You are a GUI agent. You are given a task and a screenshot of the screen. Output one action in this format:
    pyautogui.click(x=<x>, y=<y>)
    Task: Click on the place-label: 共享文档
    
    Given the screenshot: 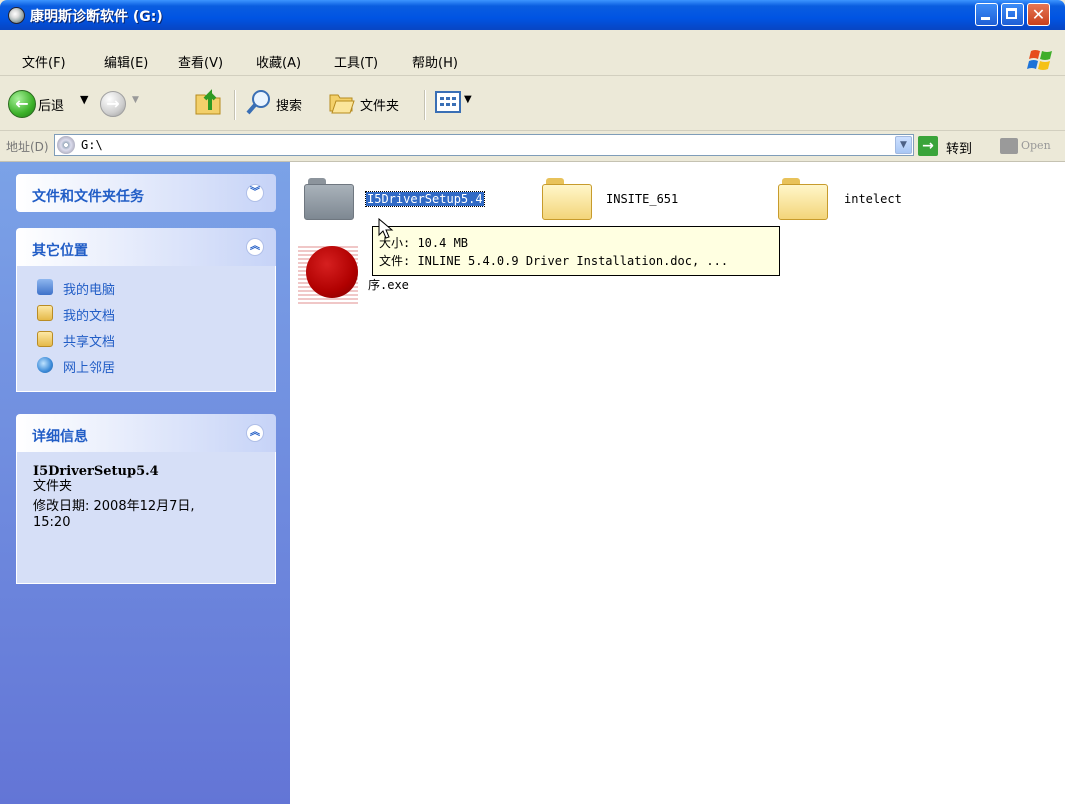 What is the action you would take?
    pyautogui.click(x=89, y=342)
    